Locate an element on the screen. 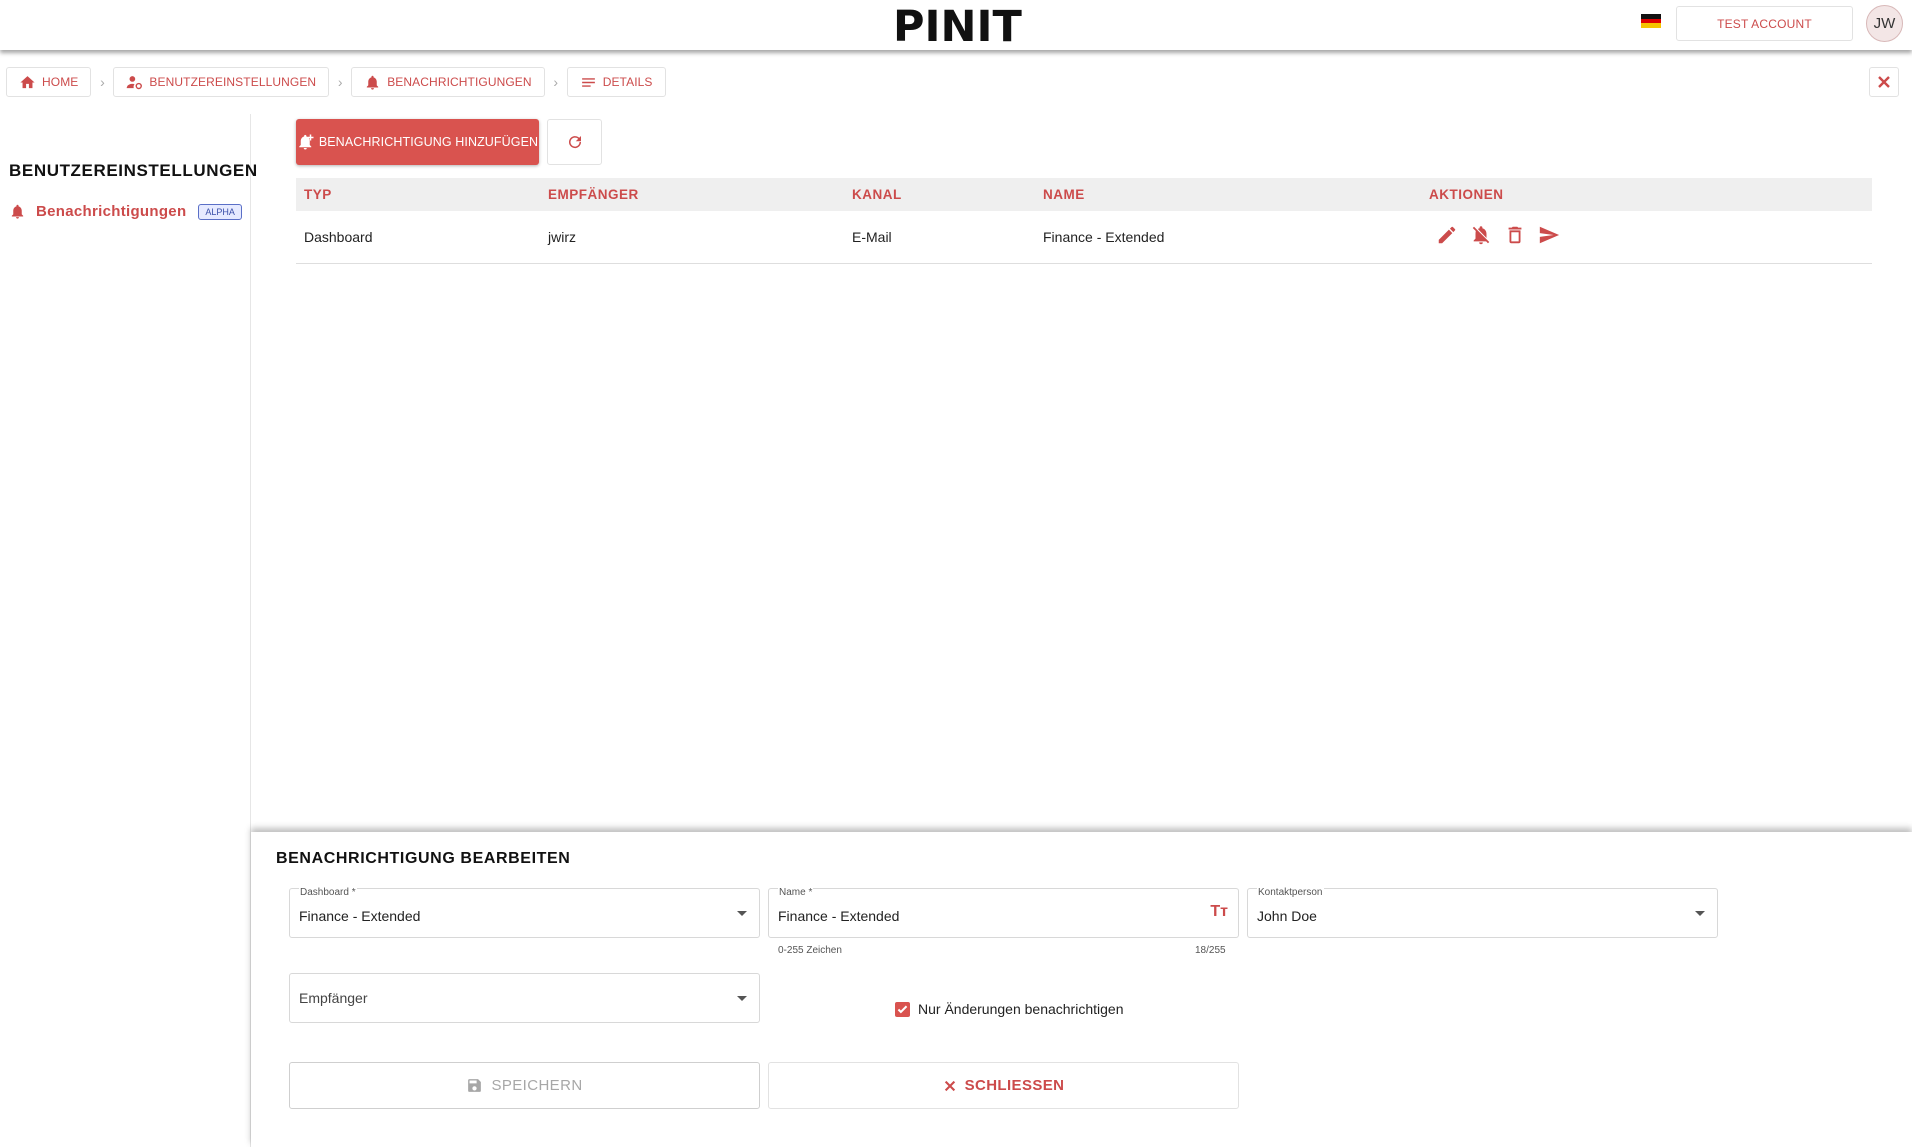  close-panel-button: SCHLIESSEN is located at coordinates (1003, 1085).